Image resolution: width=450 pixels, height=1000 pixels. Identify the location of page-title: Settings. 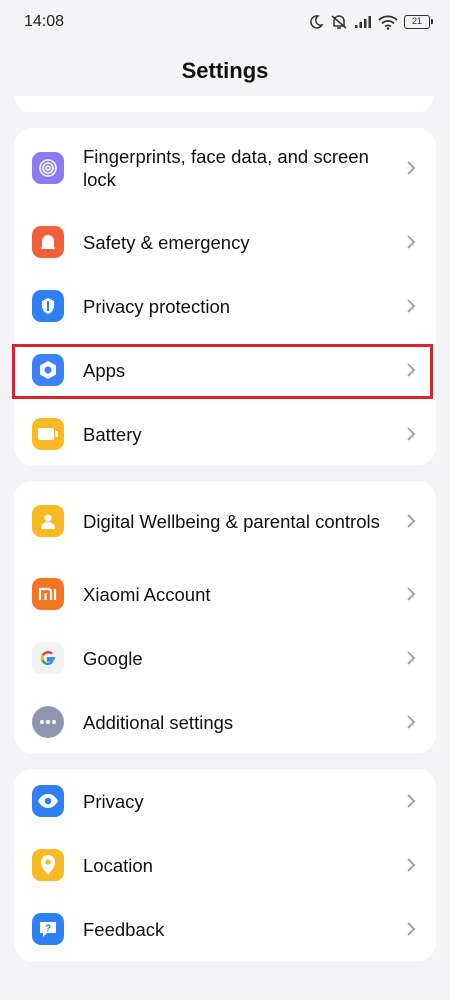
(225, 70).